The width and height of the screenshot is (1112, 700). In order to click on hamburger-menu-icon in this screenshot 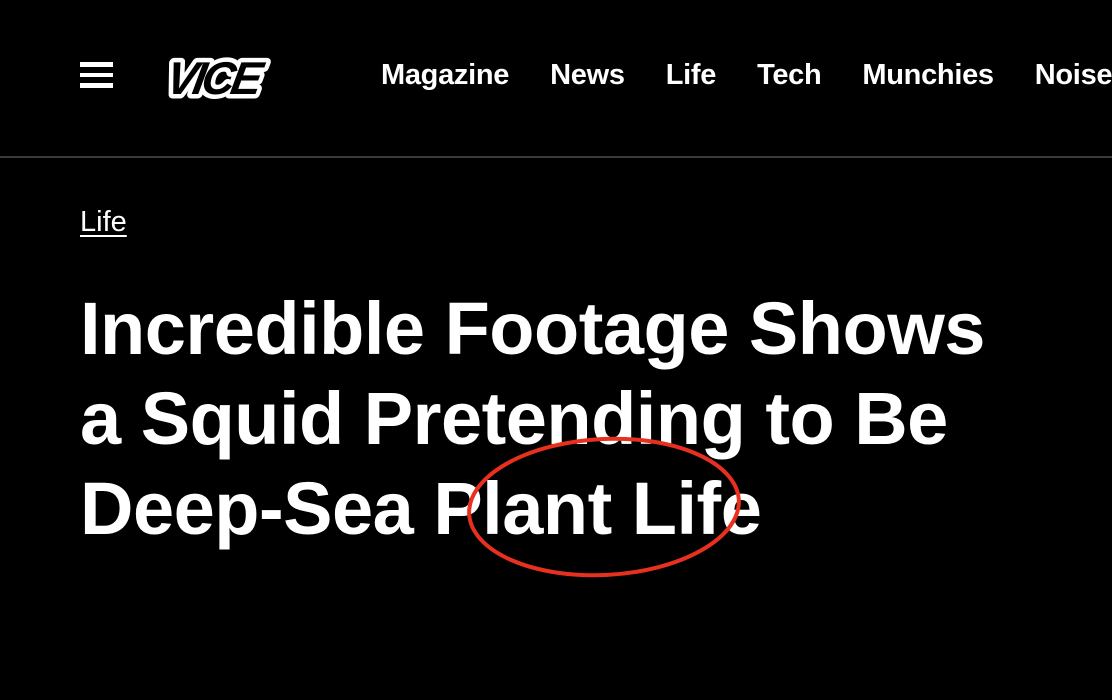, I will do `click(96, 75)`.